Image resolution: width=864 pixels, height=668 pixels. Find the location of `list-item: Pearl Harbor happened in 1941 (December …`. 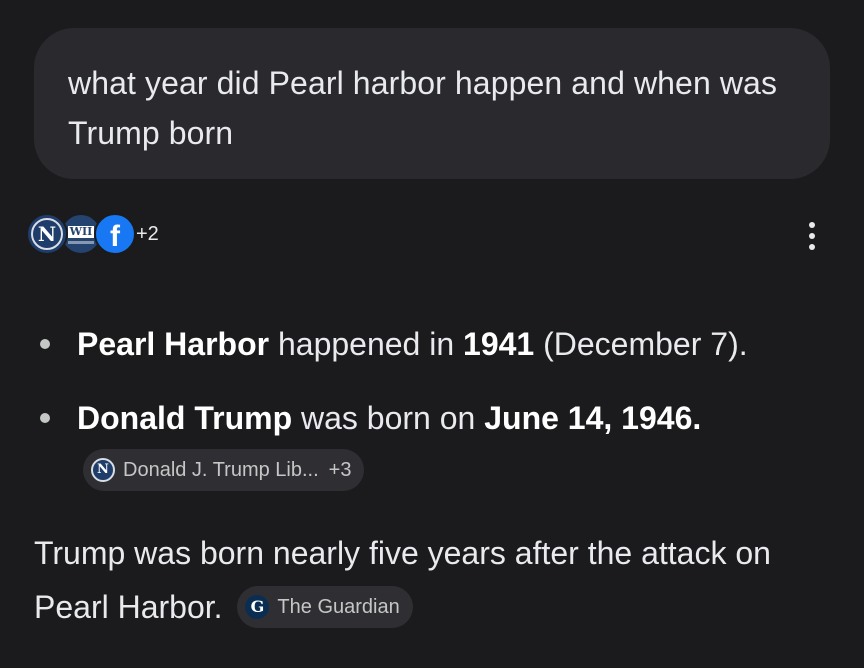

list-item: Pearl Harbor happened in 1941 (December … is located at coordinates (434, 344).